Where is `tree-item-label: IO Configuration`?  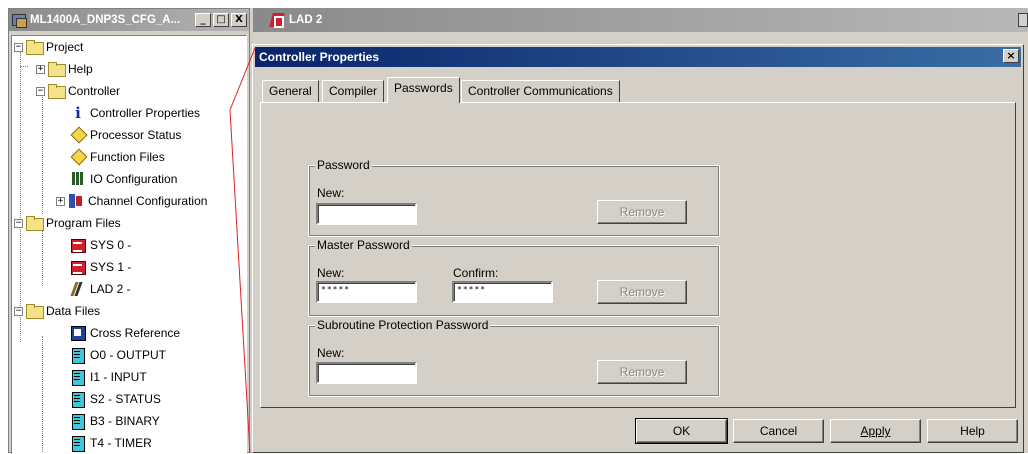 tree-item-label: IO Configuration is located at coordinates (134, 179).